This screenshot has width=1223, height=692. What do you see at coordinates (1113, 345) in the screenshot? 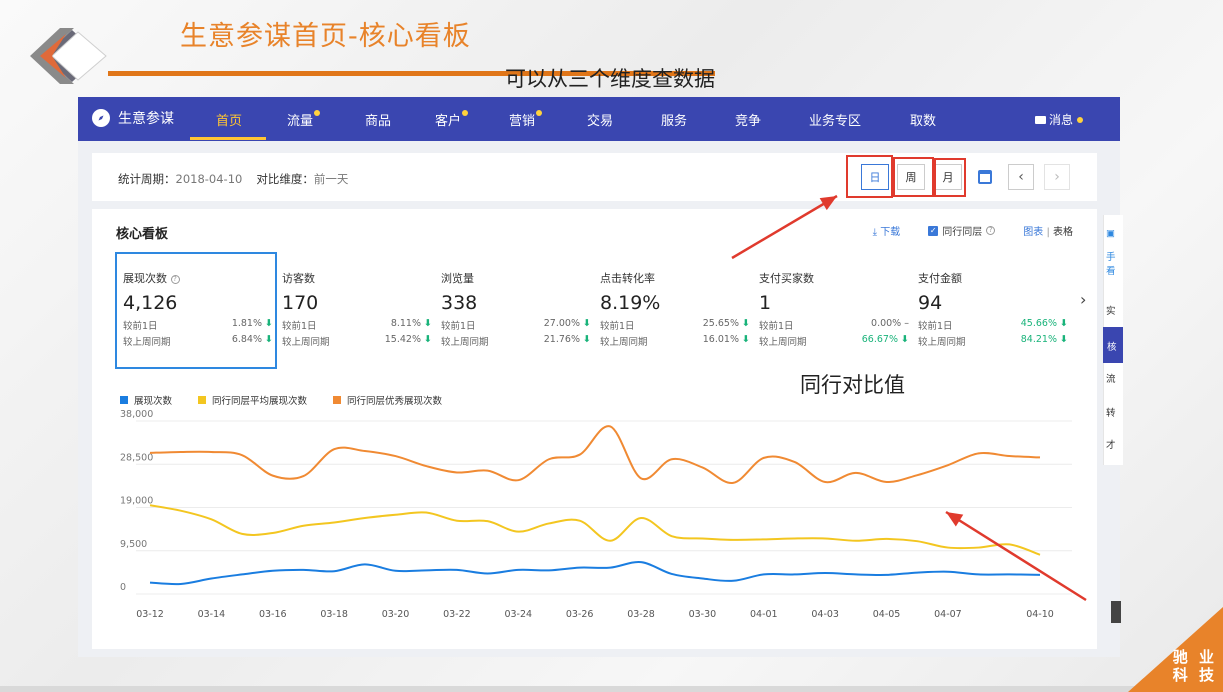
I see `side-item-core: 核` at bounding box center [1113, 345].